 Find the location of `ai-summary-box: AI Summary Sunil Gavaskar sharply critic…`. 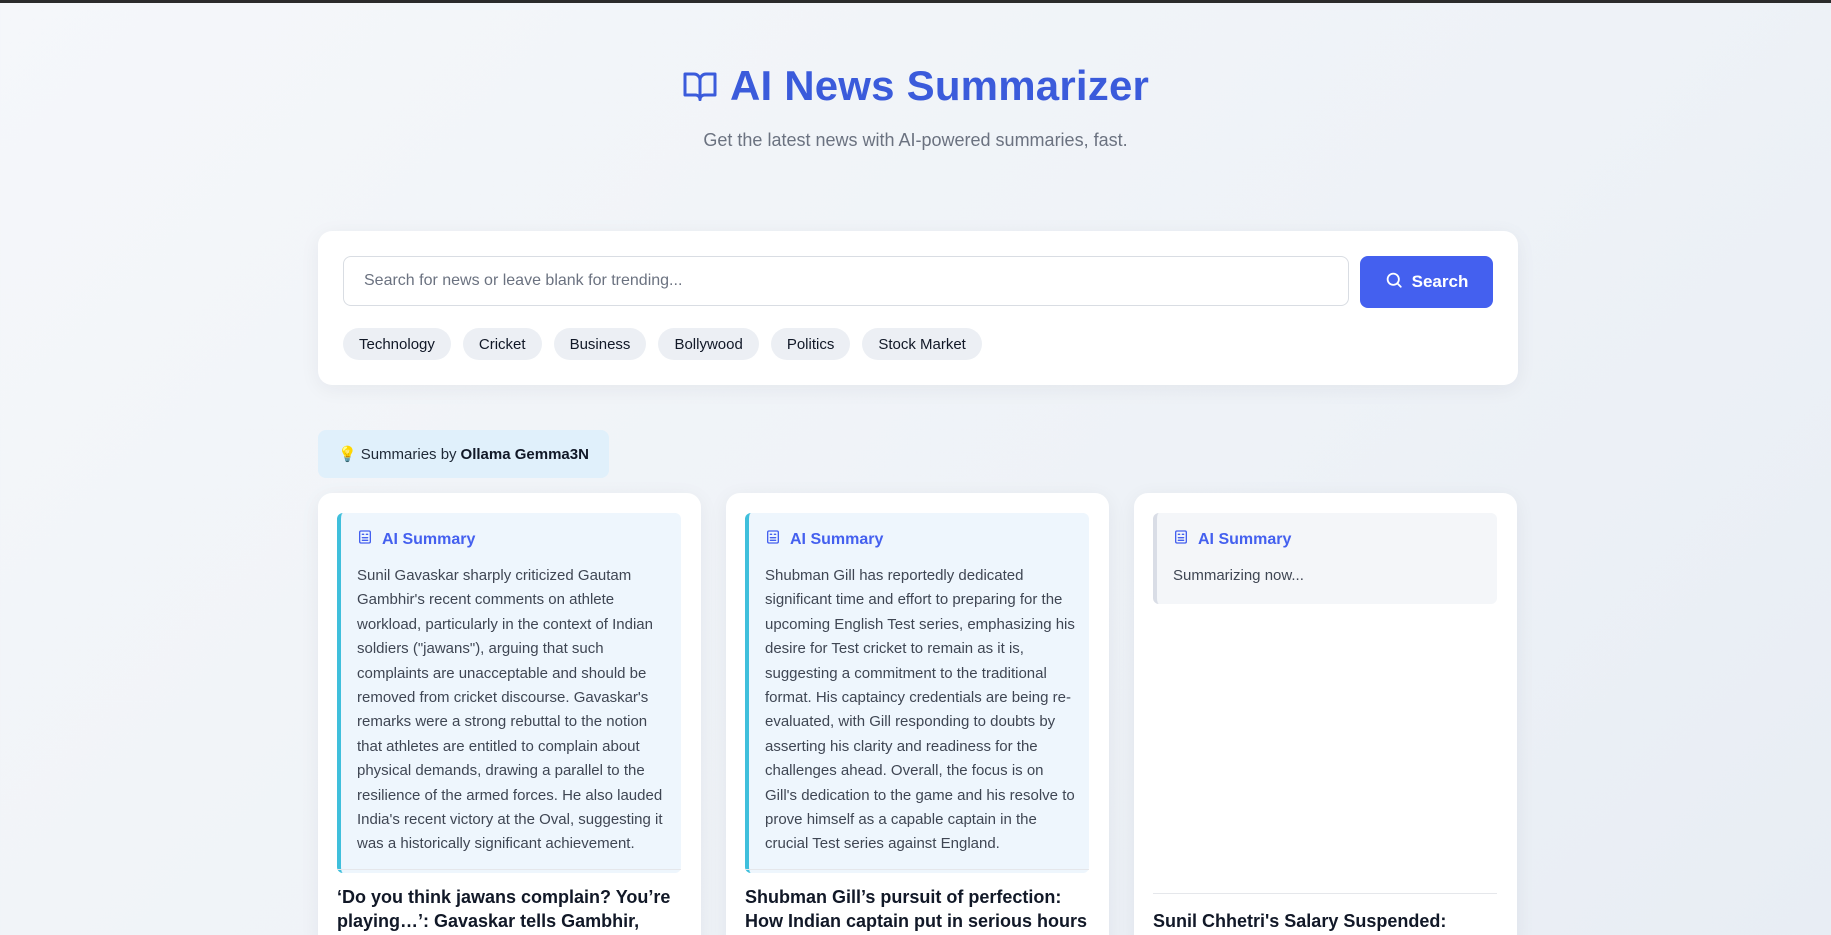

ai-summary-box: AI Summary Sunil Gavaskar sharply critic… is located at coordinates (509, 693).